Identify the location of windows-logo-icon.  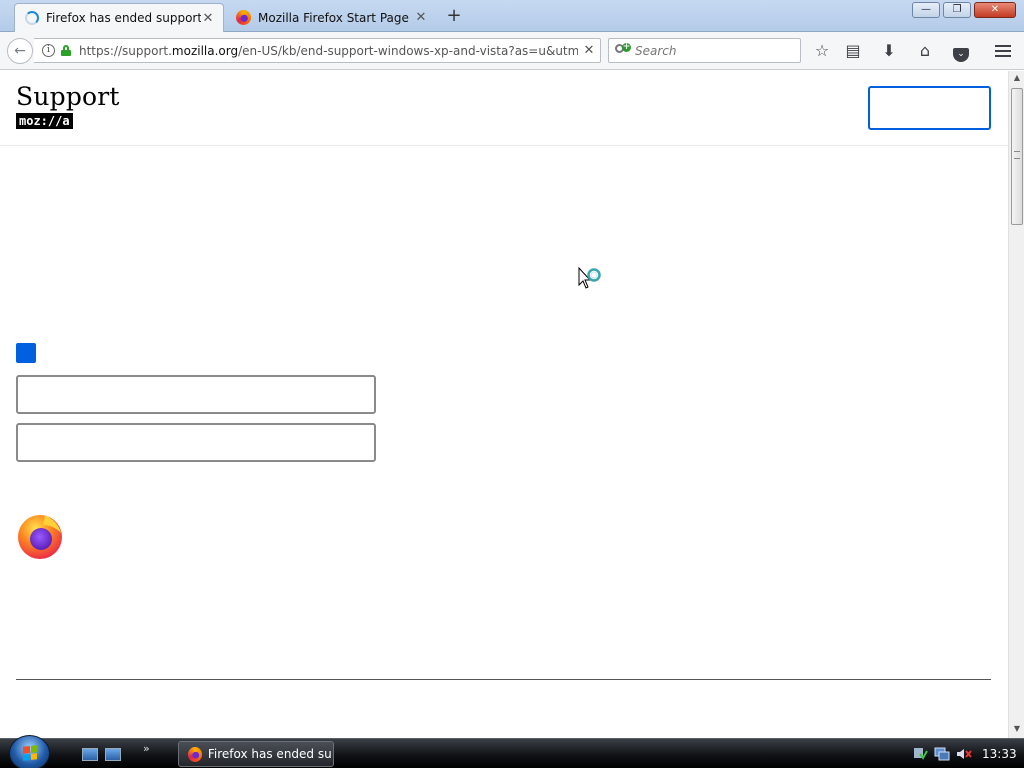
(30, 753).